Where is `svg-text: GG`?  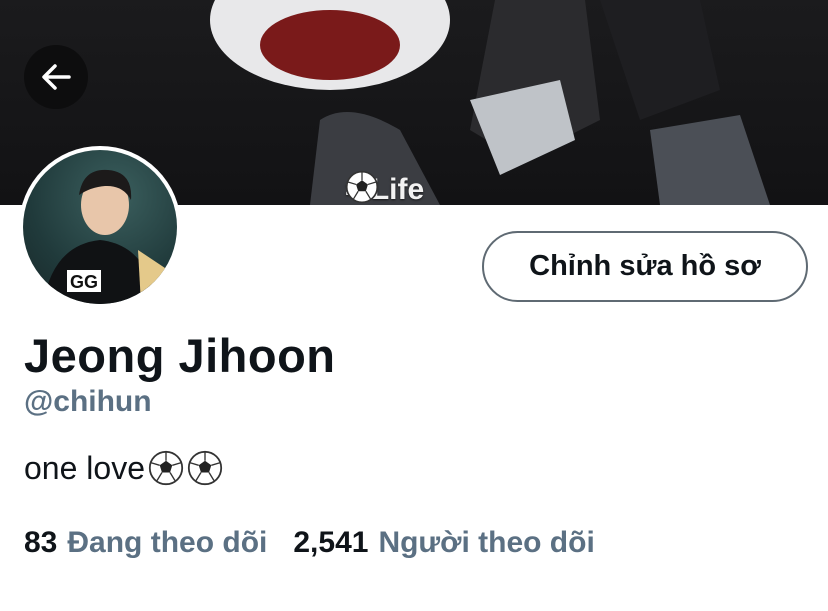
svg-text: GG is located at coordinates (84, 282).